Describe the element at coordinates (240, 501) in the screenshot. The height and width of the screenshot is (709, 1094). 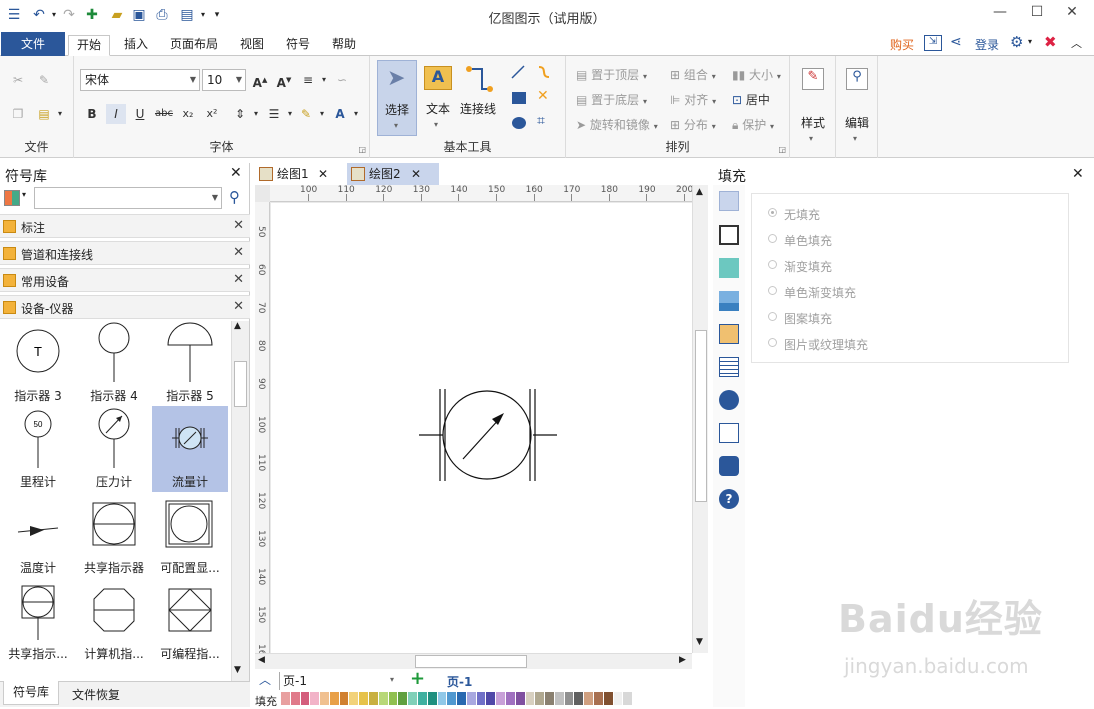
I see `library-scrollbar: ▲ ▼` at that location.